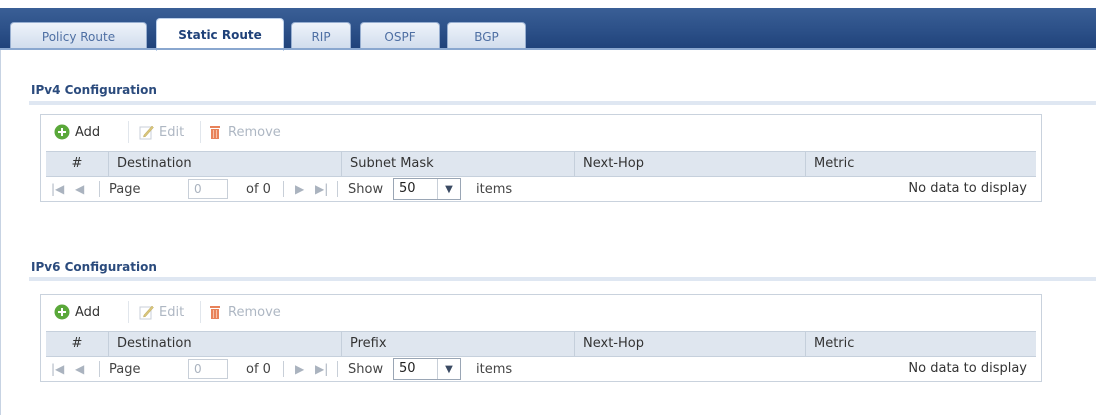 The width and height of the screenshot is (1096, 415). What do you see at coordinates (562, 279) in the screenshot?
I see `ipv6-section-divider` at bounding box center [562, 279].